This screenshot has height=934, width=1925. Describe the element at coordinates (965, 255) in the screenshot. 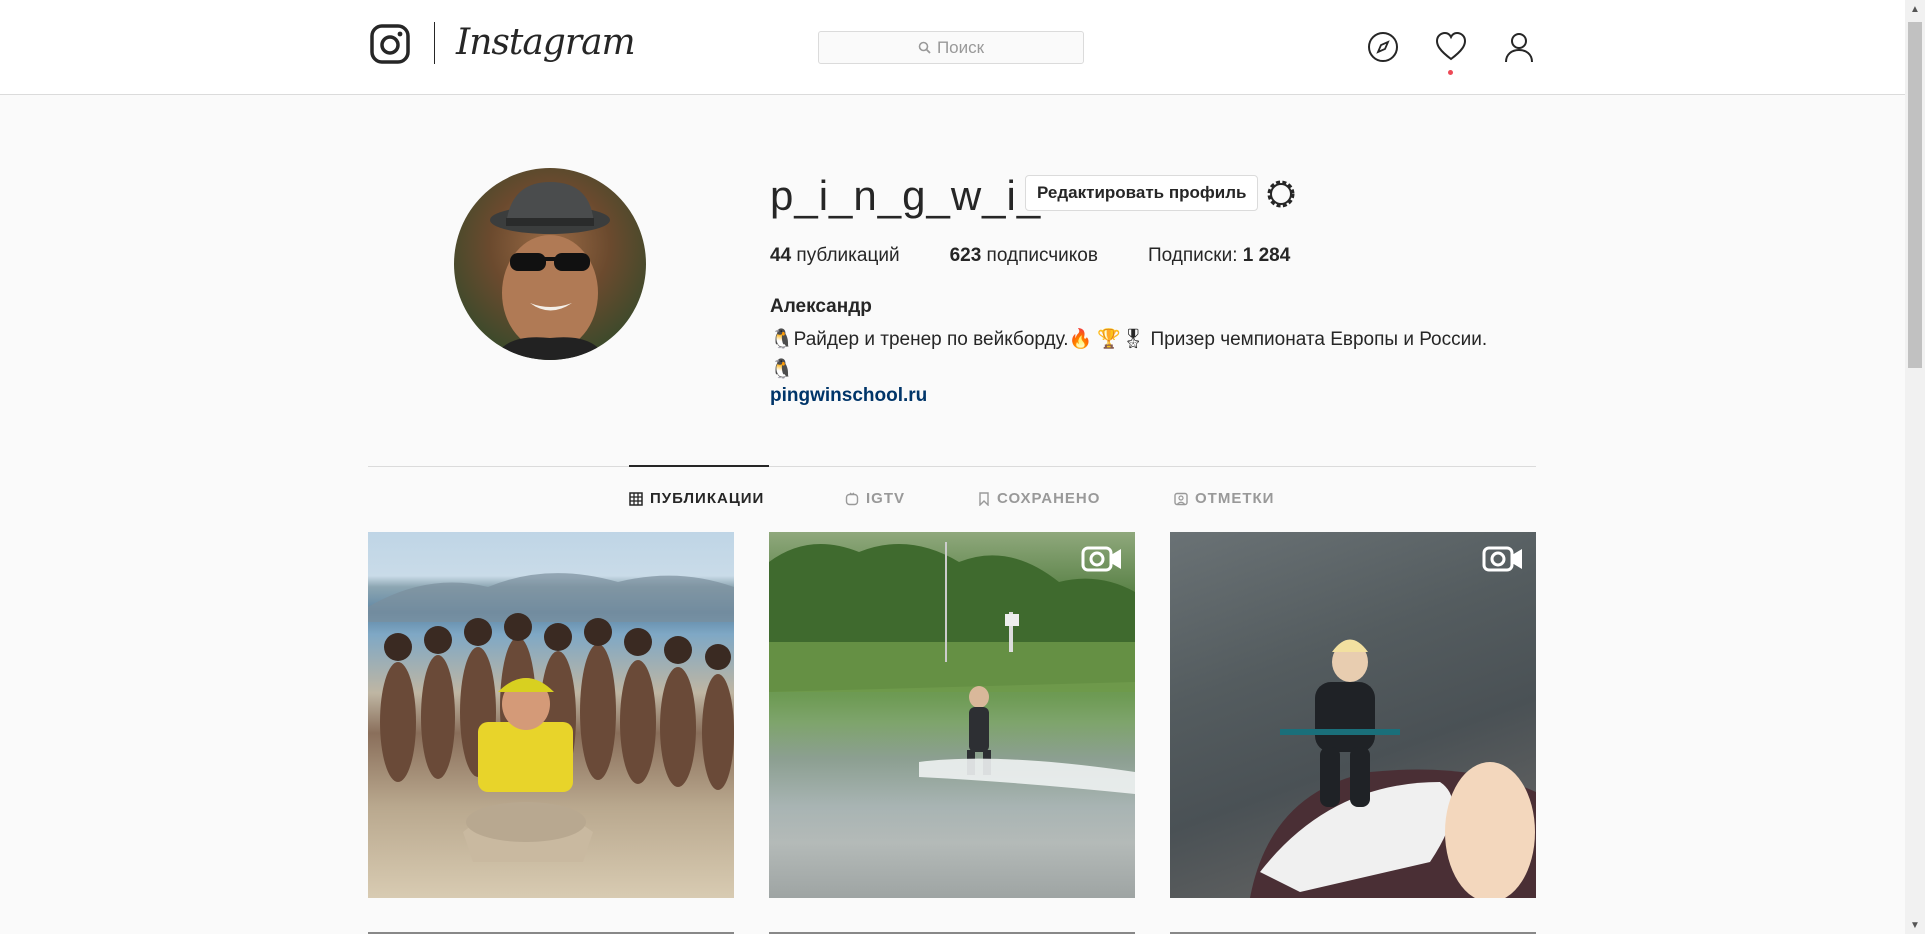

I see `followers-count: 623` at that location.